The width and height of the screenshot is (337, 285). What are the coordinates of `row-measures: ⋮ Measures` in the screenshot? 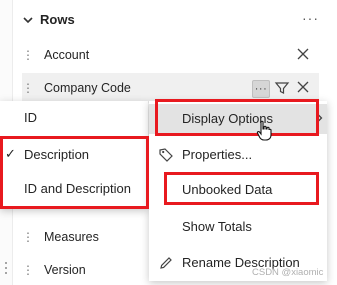 It's located at (82, 237).